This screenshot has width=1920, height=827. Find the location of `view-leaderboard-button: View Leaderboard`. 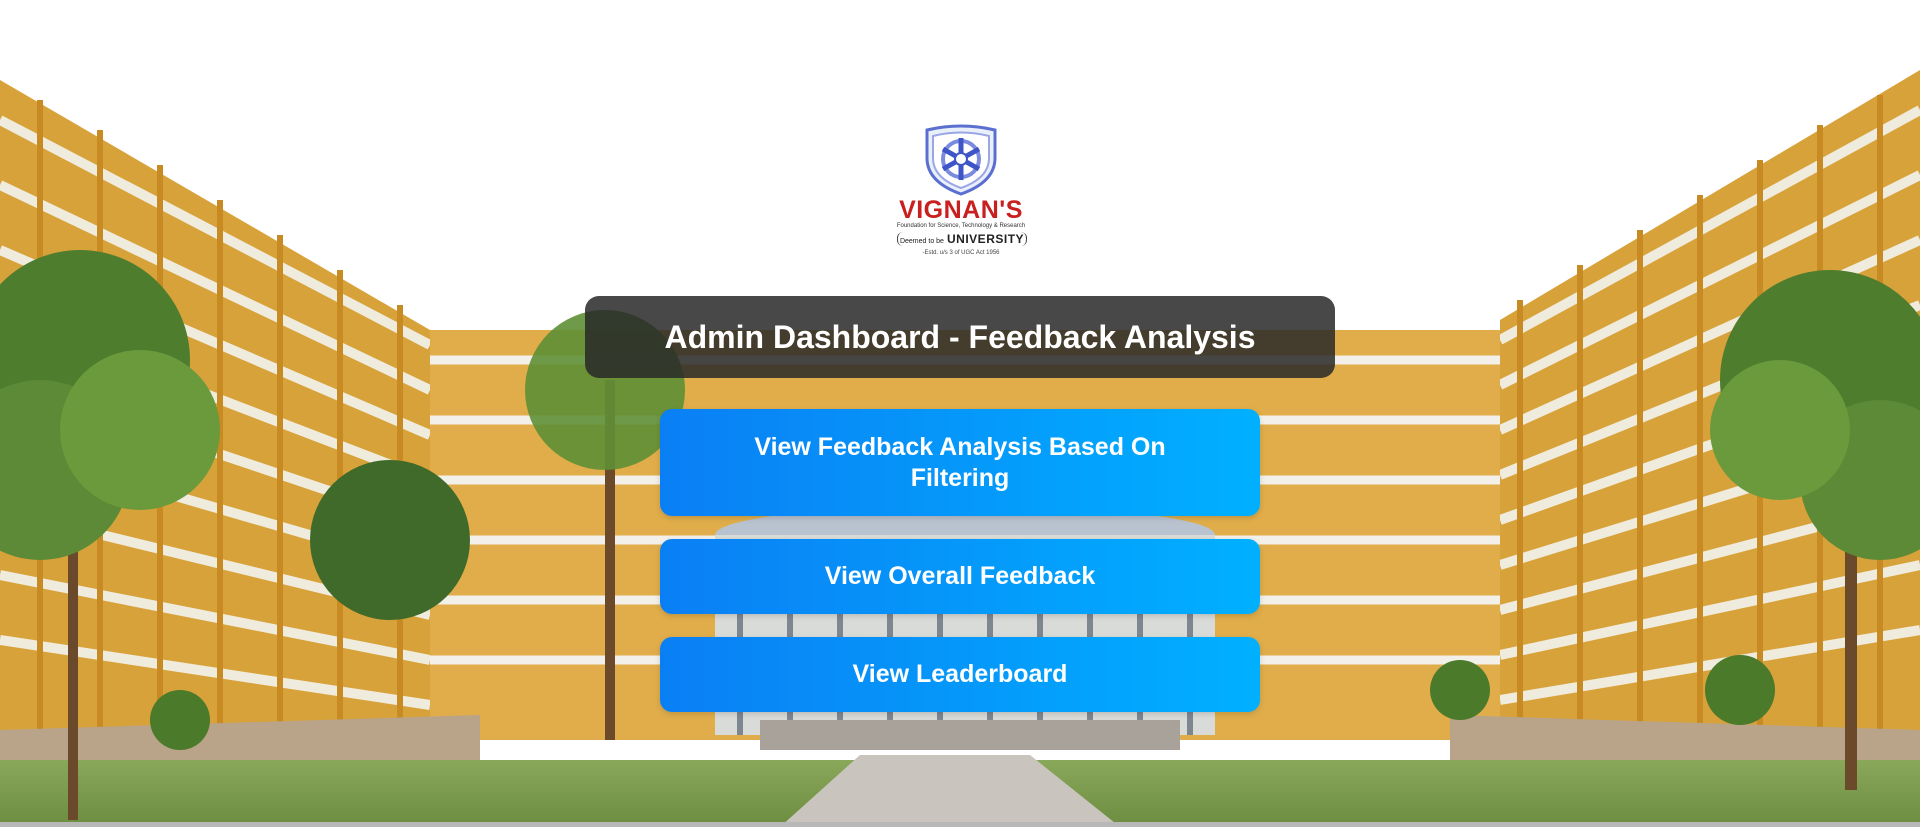

view-leaderboard-button: View Leaderboard is located at coordinates (960, 674).